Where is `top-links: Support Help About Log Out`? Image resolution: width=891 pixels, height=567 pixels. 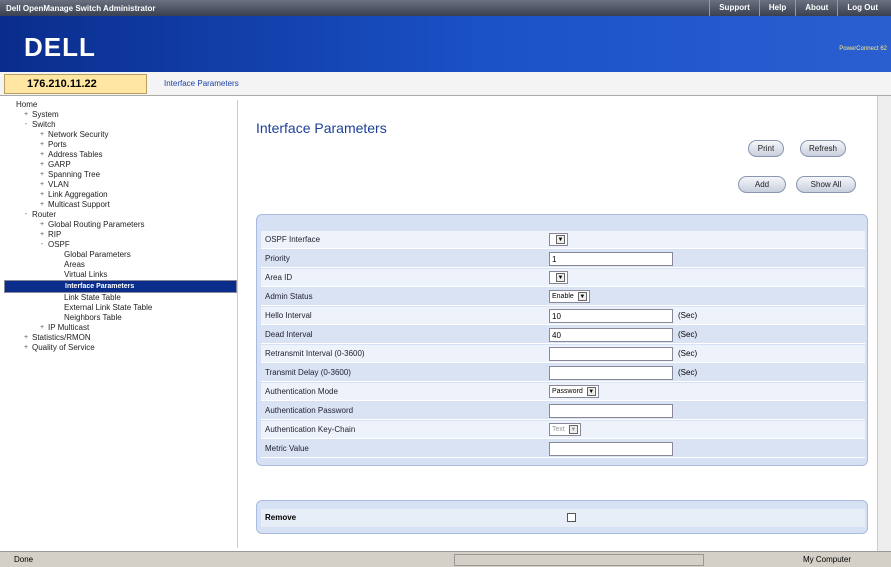 top-links: Support Help About Log Out is located at coordinates (798, 8).